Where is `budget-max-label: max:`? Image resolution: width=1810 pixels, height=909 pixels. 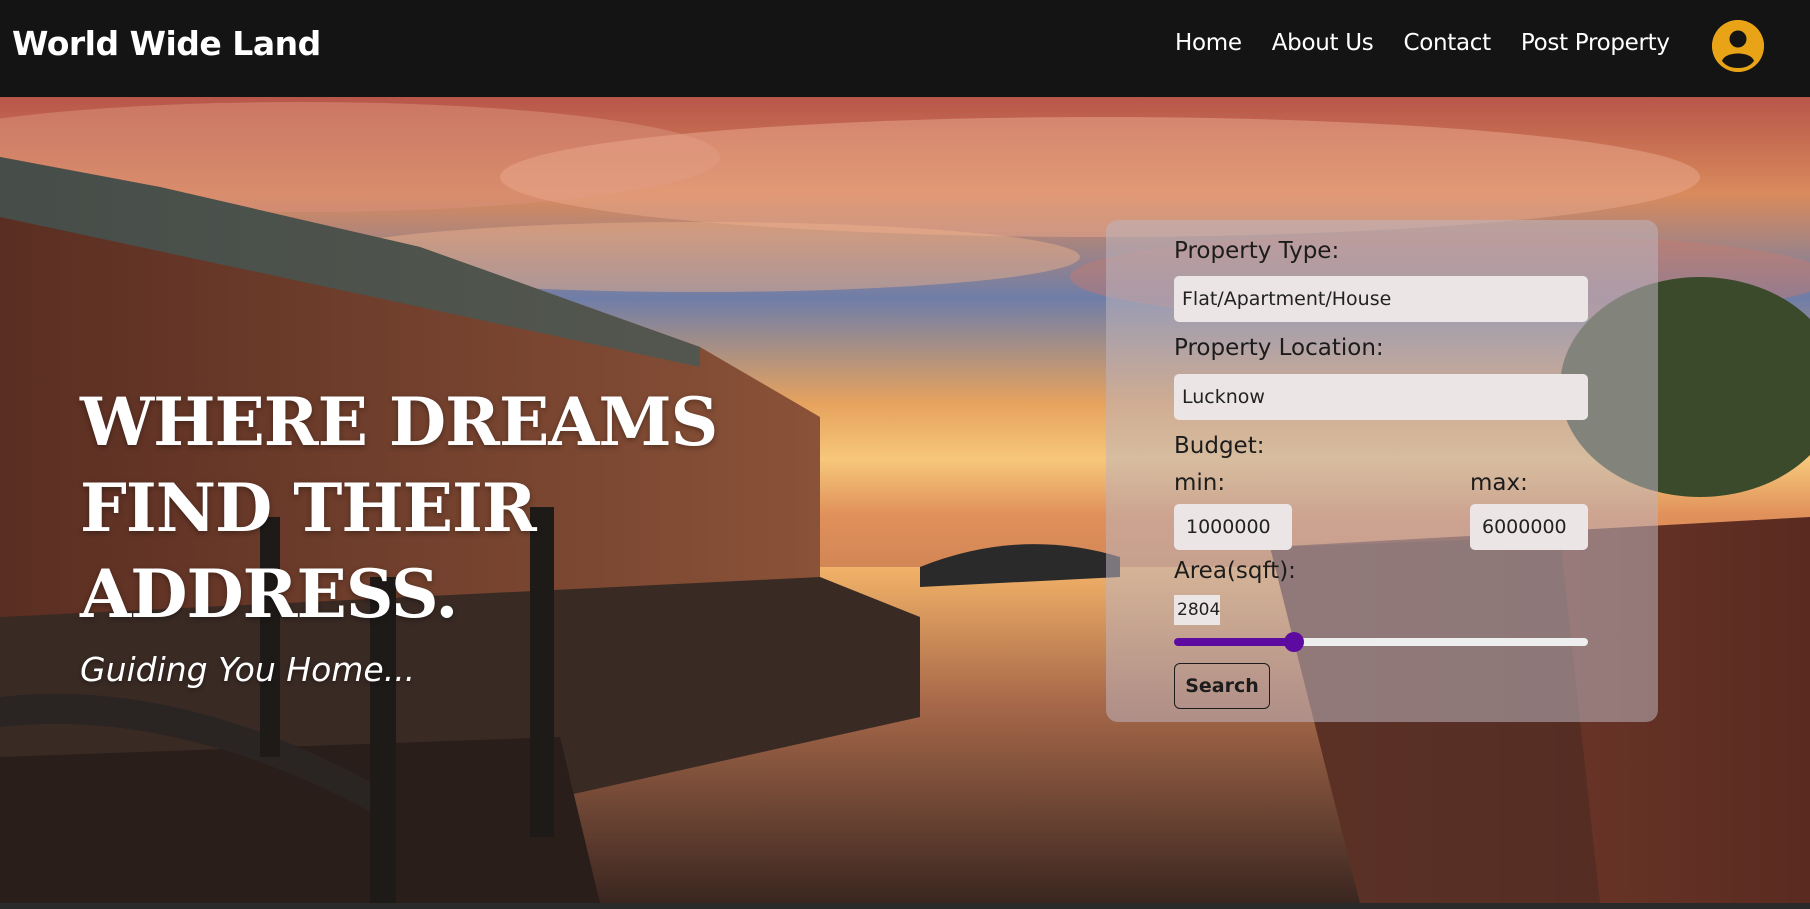
budget-max-label: max: is located at coordinates (1499, 483).